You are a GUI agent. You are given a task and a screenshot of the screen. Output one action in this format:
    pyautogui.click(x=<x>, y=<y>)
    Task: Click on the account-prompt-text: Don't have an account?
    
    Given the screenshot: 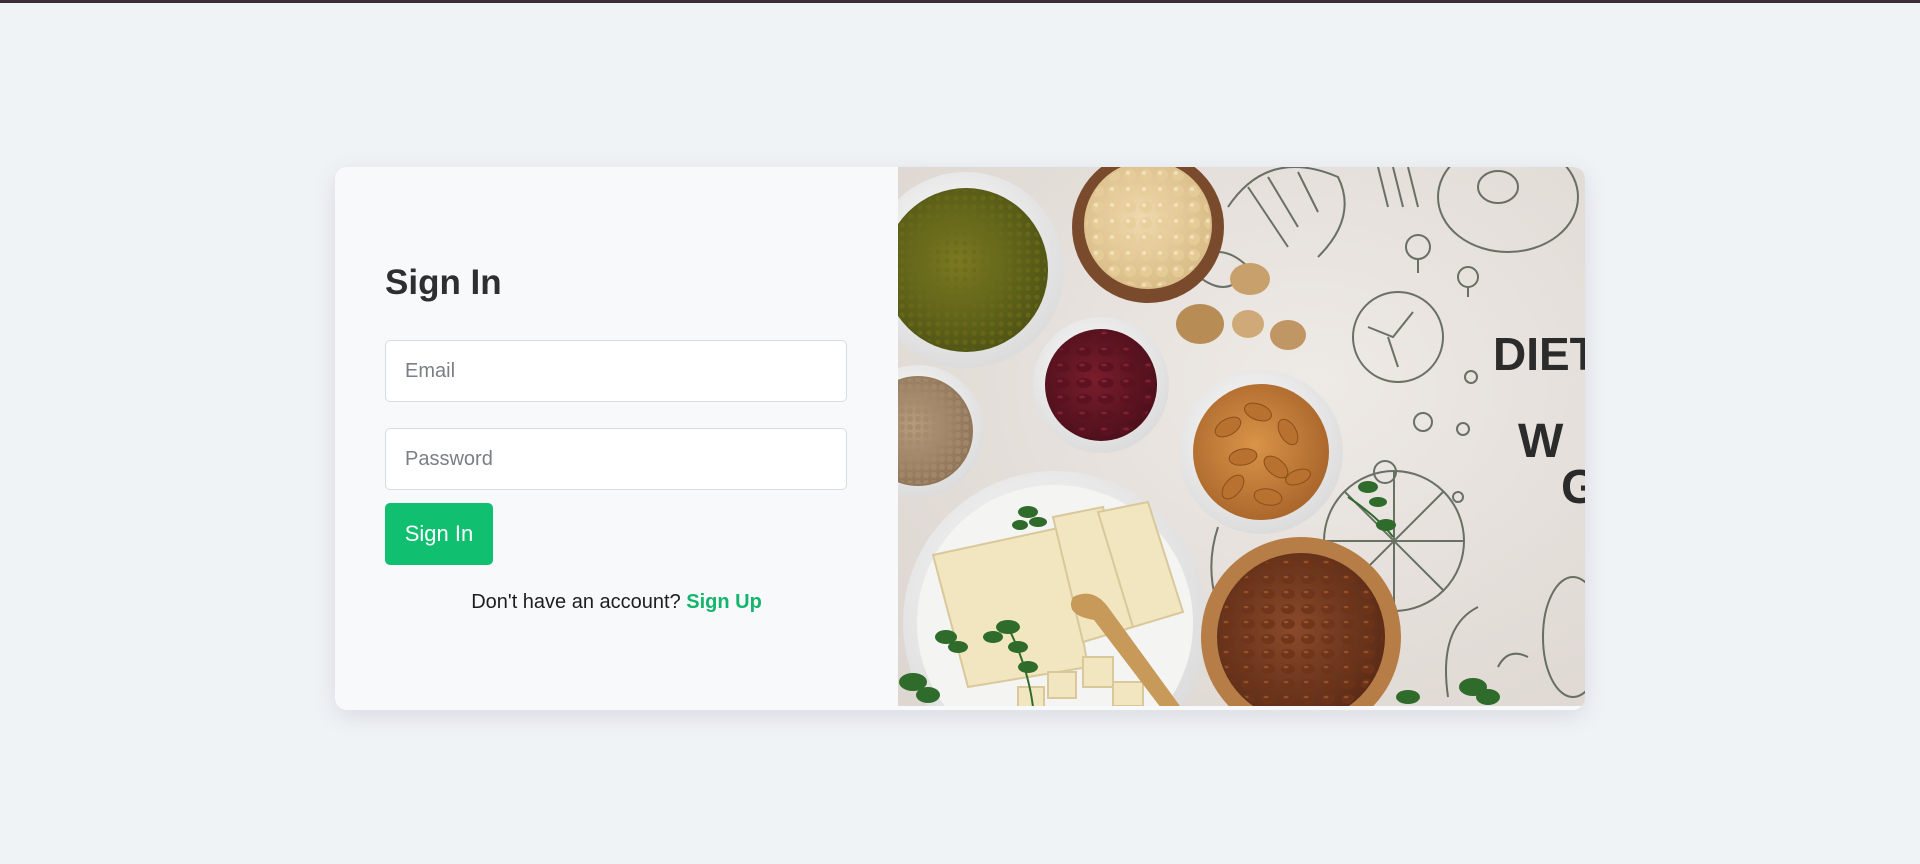 What is the action you would take?
    pyautogui.click(x=579, y=602)
    